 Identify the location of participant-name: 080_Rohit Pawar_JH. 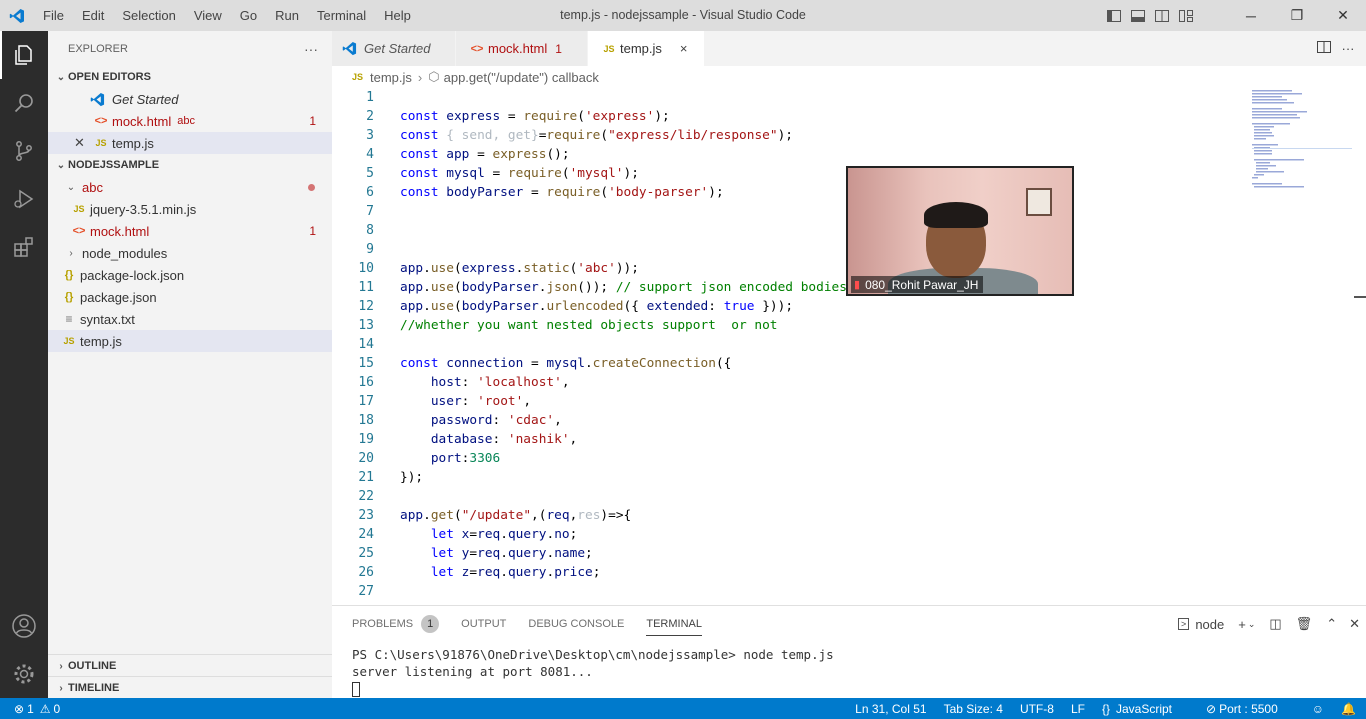
(922, 284).